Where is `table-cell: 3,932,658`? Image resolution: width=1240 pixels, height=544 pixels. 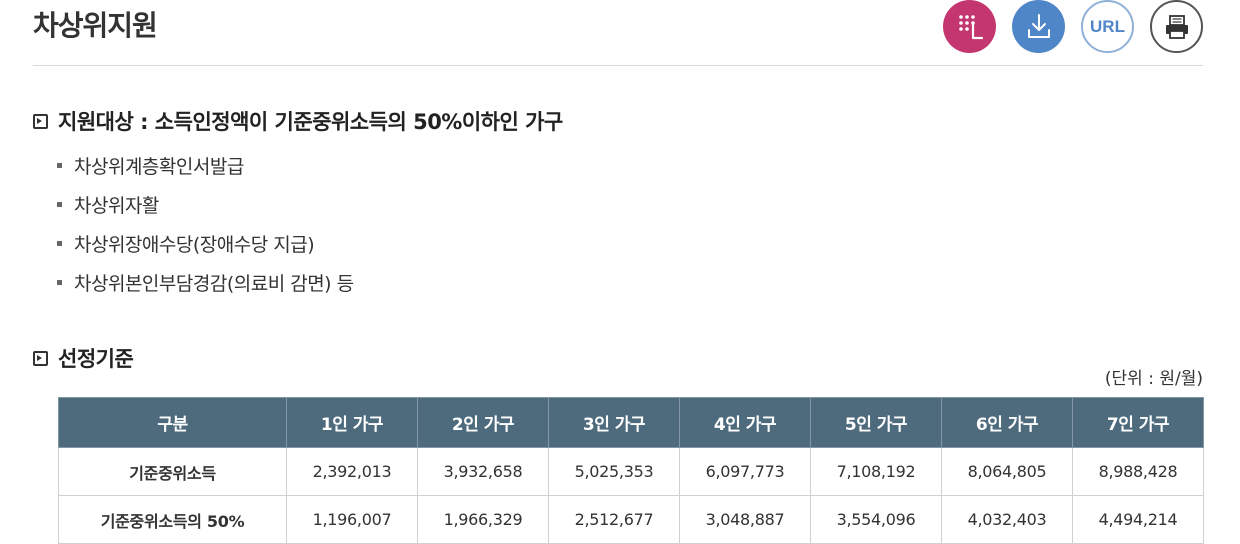
table-cell: 3,932,658 is located at coordinates (483, 471).